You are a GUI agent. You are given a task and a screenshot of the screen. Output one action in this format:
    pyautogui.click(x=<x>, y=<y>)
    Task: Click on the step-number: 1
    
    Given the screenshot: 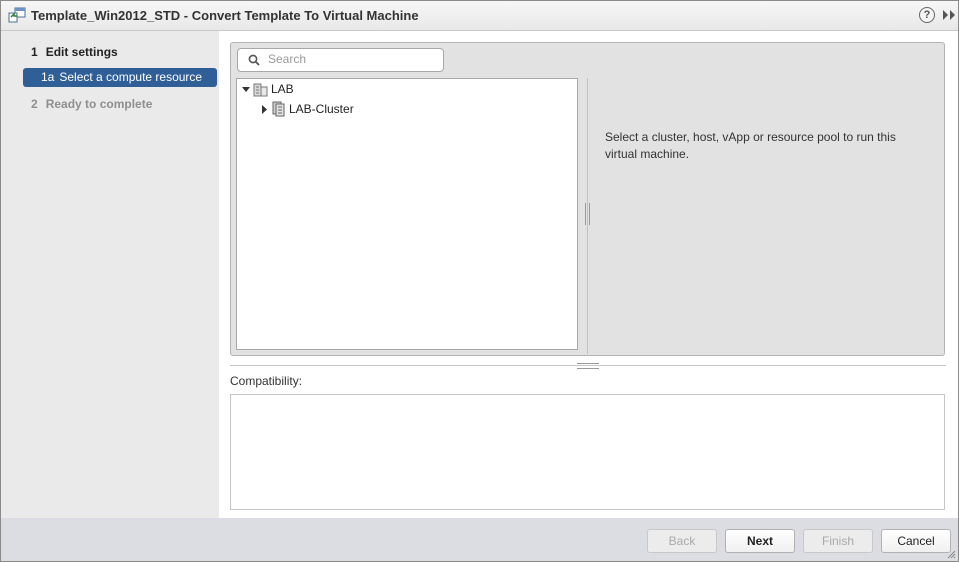 What is the action you would take?
    pyautogui.click(x=34, y=52)
    